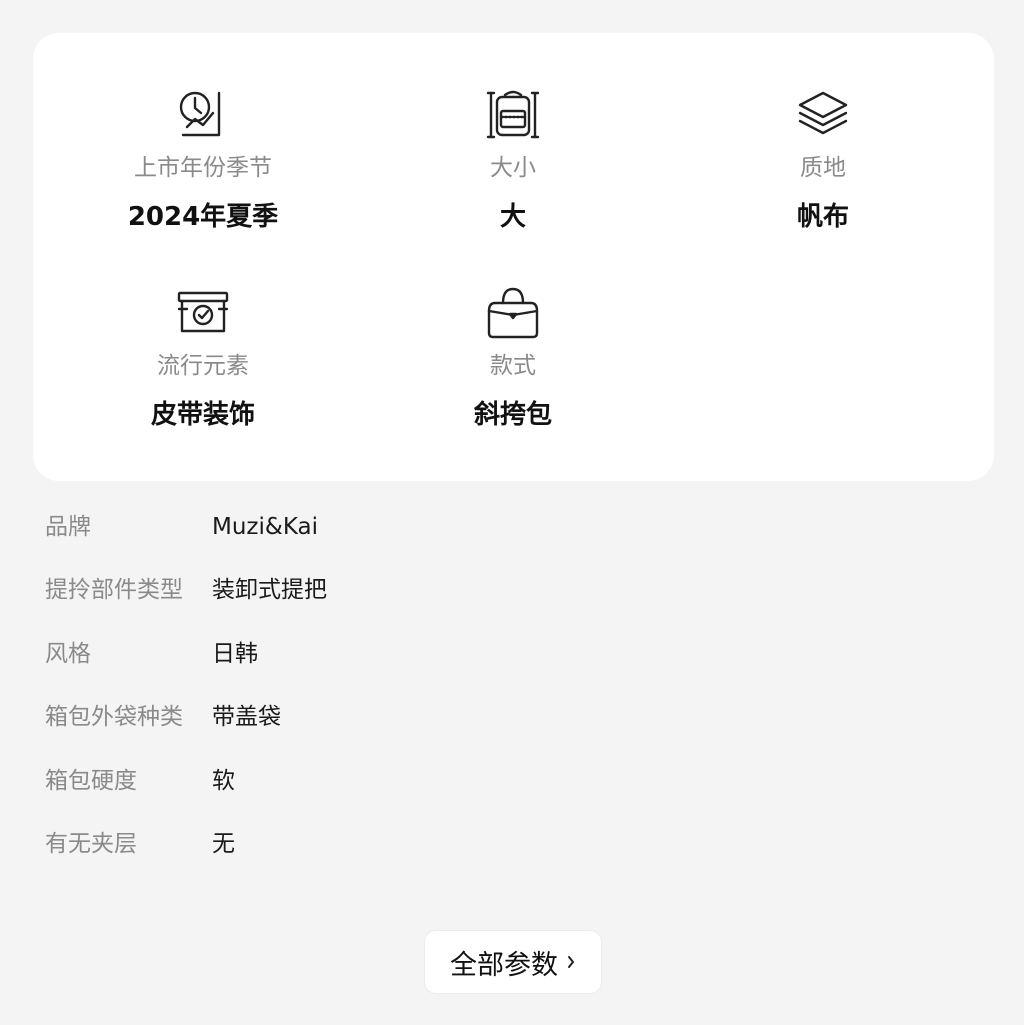 Image resolution: width=1024 pixels, height=1025 pixels. I want to click on badge-box-icon, so click(203, 313).